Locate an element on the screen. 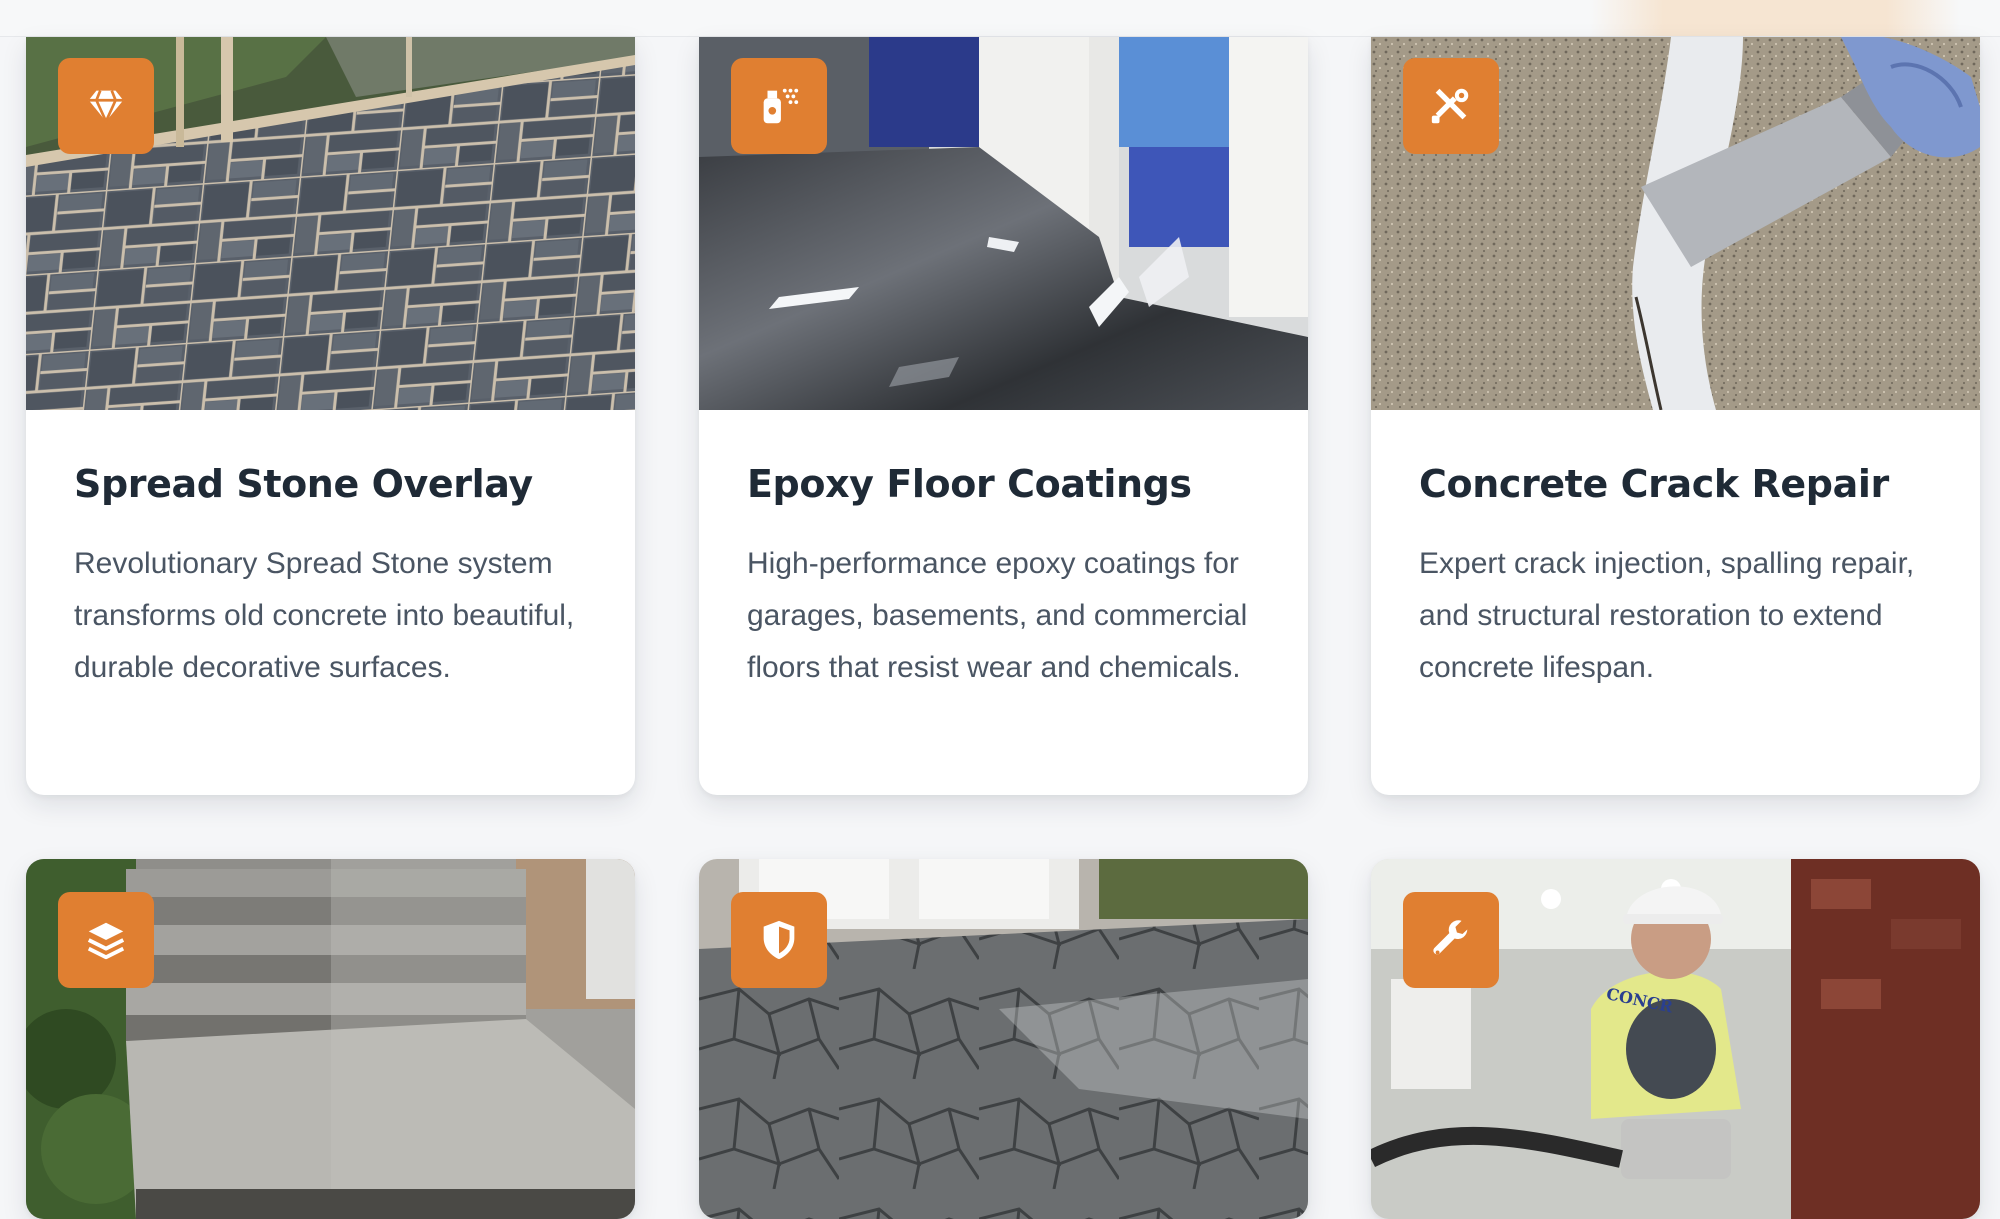 The width and height of the screenshot is (2000, 1219). wrench-icon is located at coordinates (1450, 937).